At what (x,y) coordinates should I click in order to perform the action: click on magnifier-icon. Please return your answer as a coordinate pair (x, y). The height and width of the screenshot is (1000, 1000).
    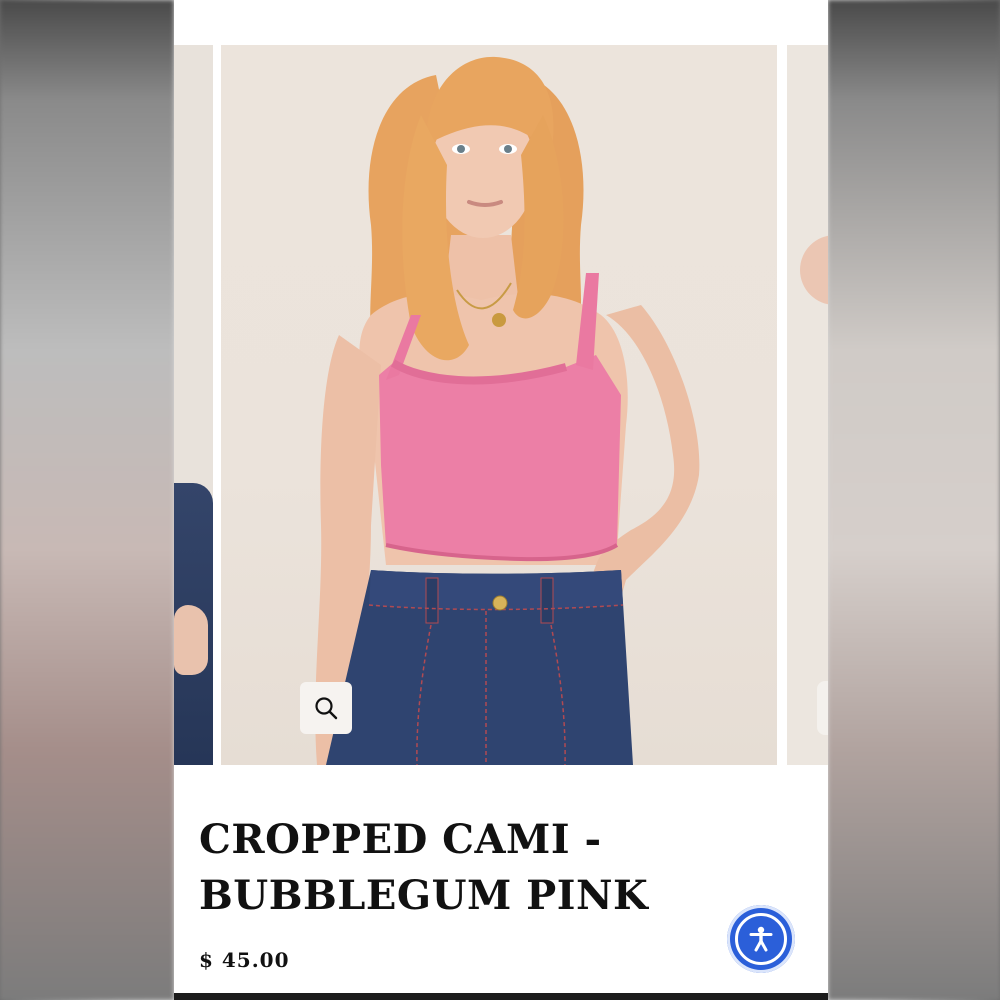
    Looking at the image, I should click on (326, 708).